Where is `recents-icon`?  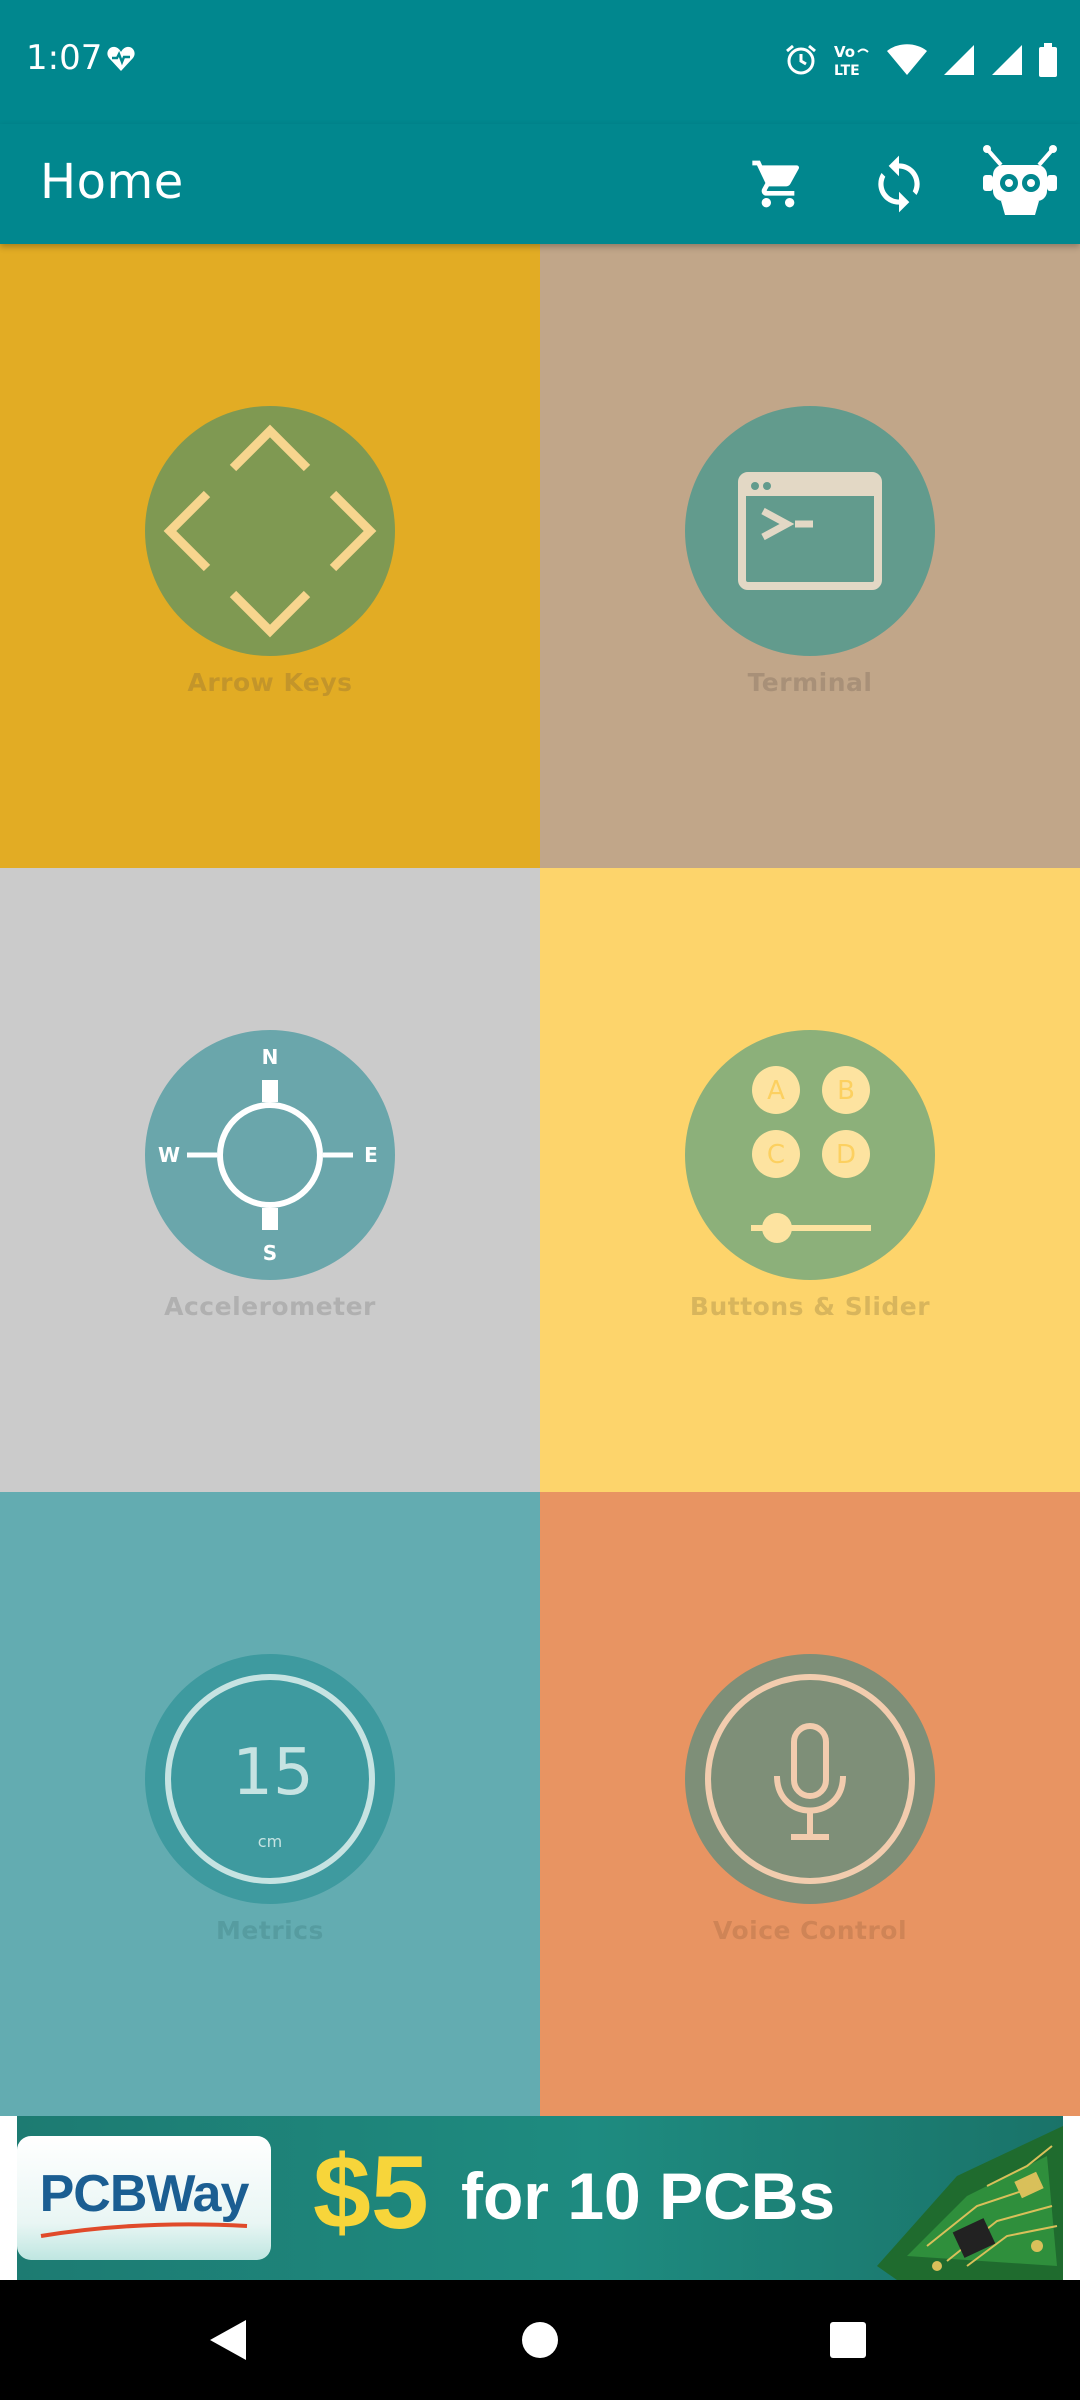 recents-icon is located at coordinates (848, 2340).